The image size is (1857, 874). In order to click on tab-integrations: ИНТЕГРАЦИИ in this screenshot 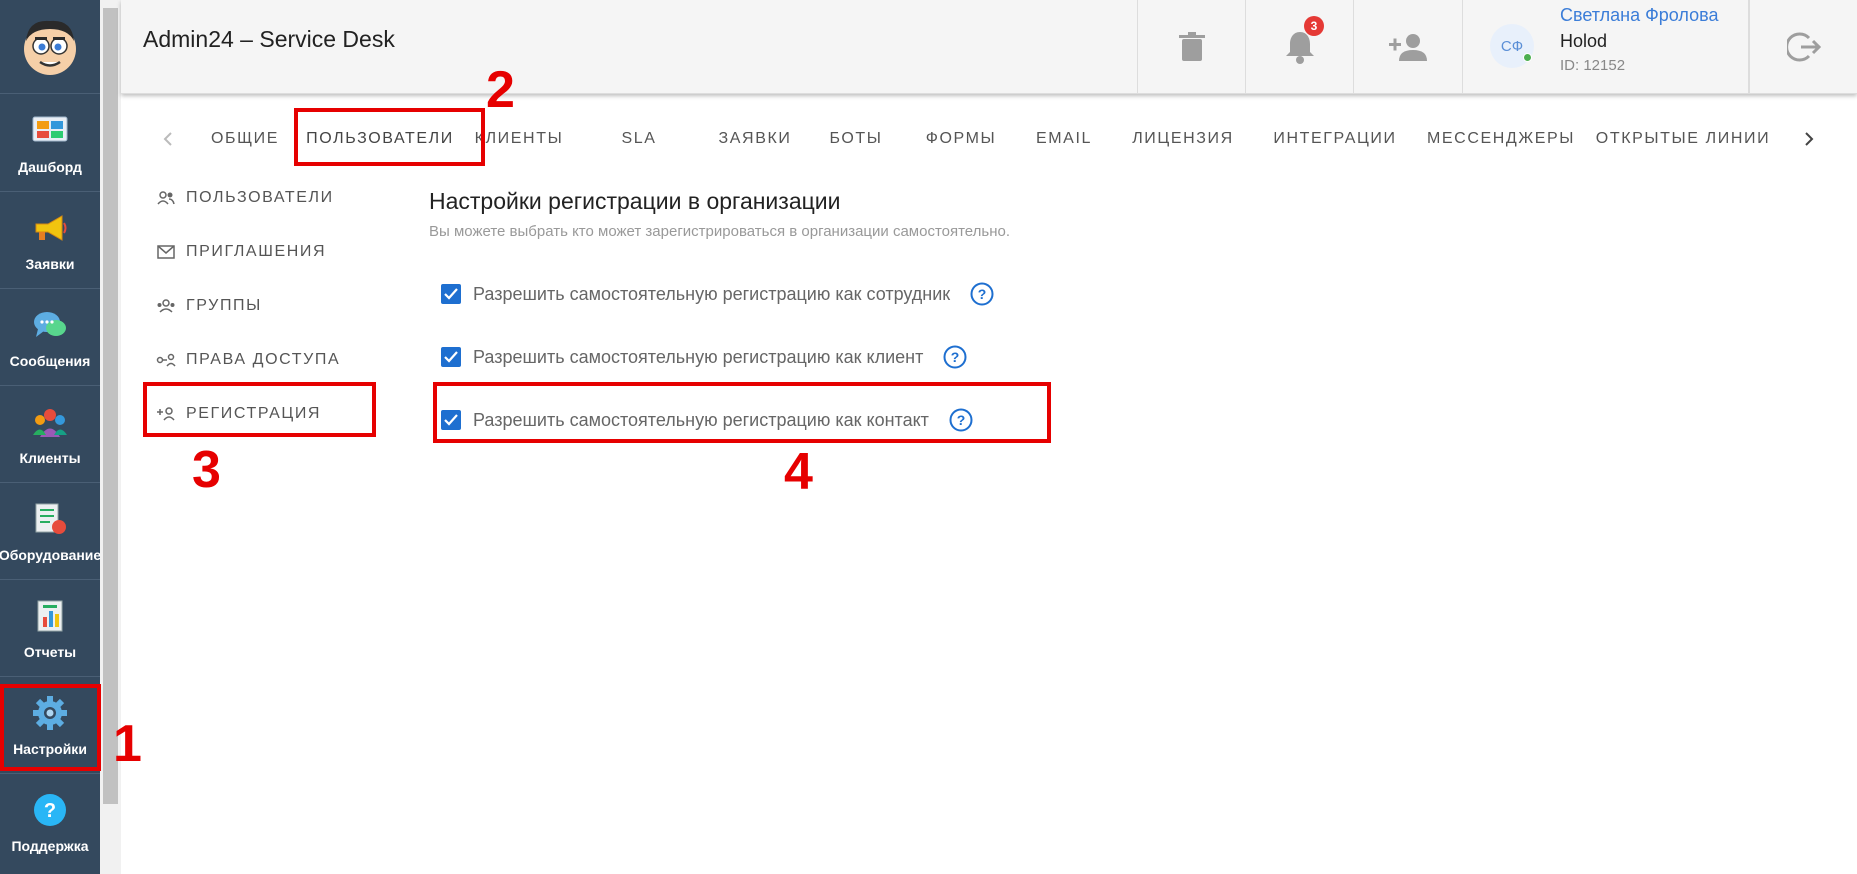, I will do `click(1335, 139)`.